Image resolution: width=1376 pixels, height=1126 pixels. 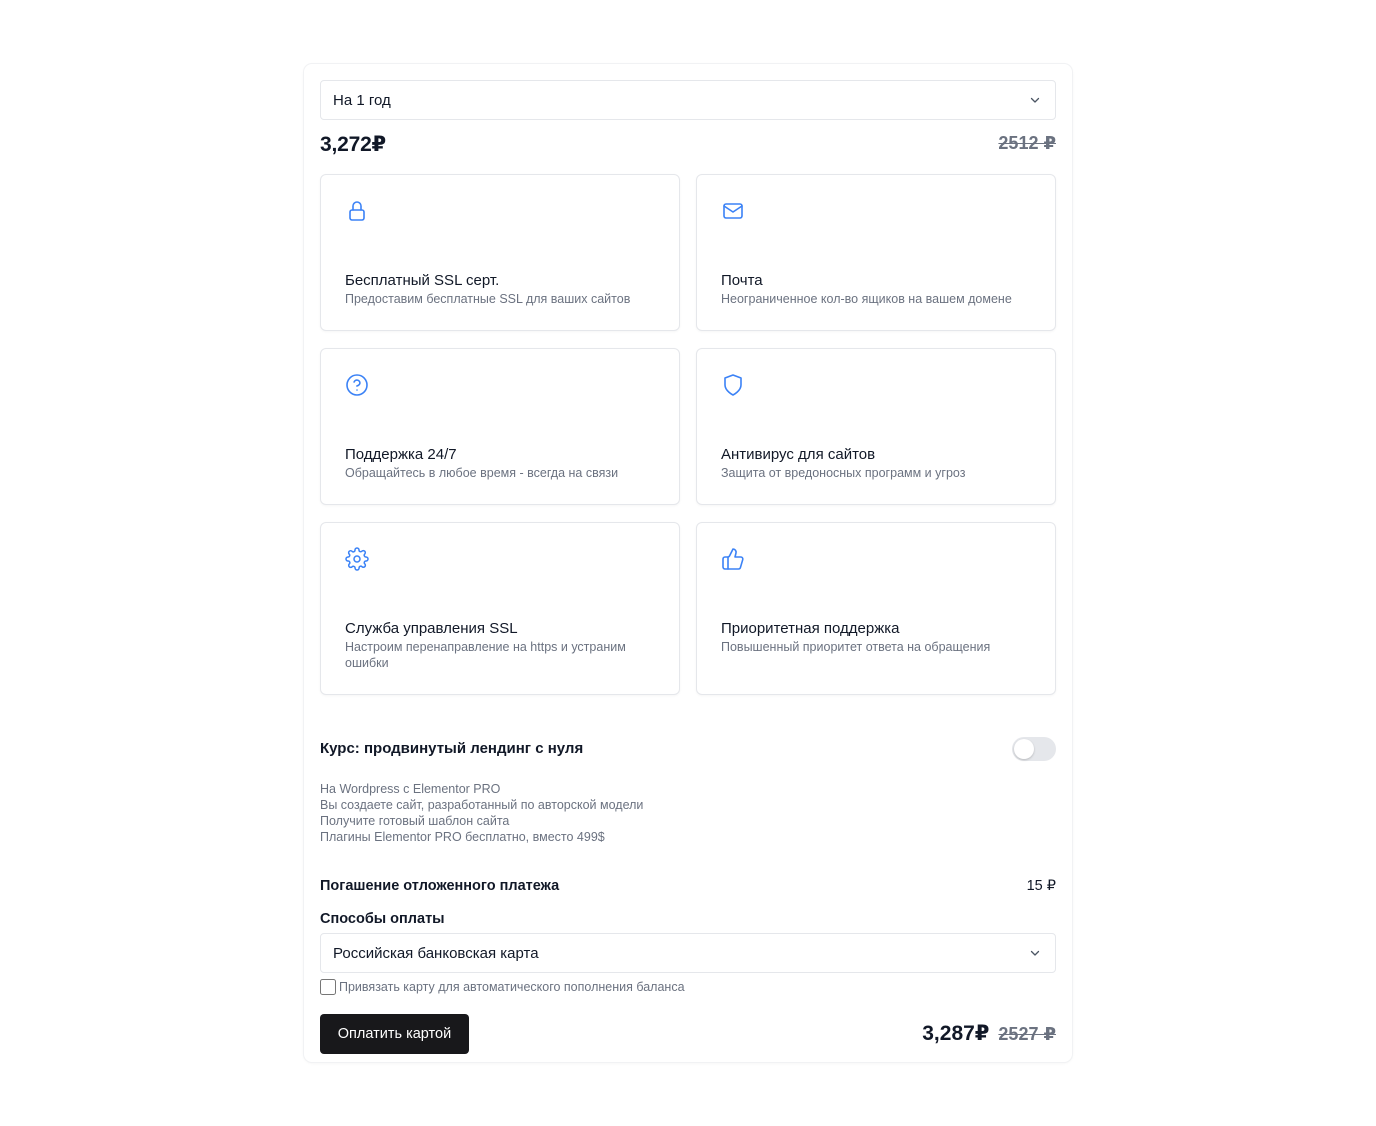 I want to click on payment-methods-label: Способы оплаты, so click(x=382, y=919).